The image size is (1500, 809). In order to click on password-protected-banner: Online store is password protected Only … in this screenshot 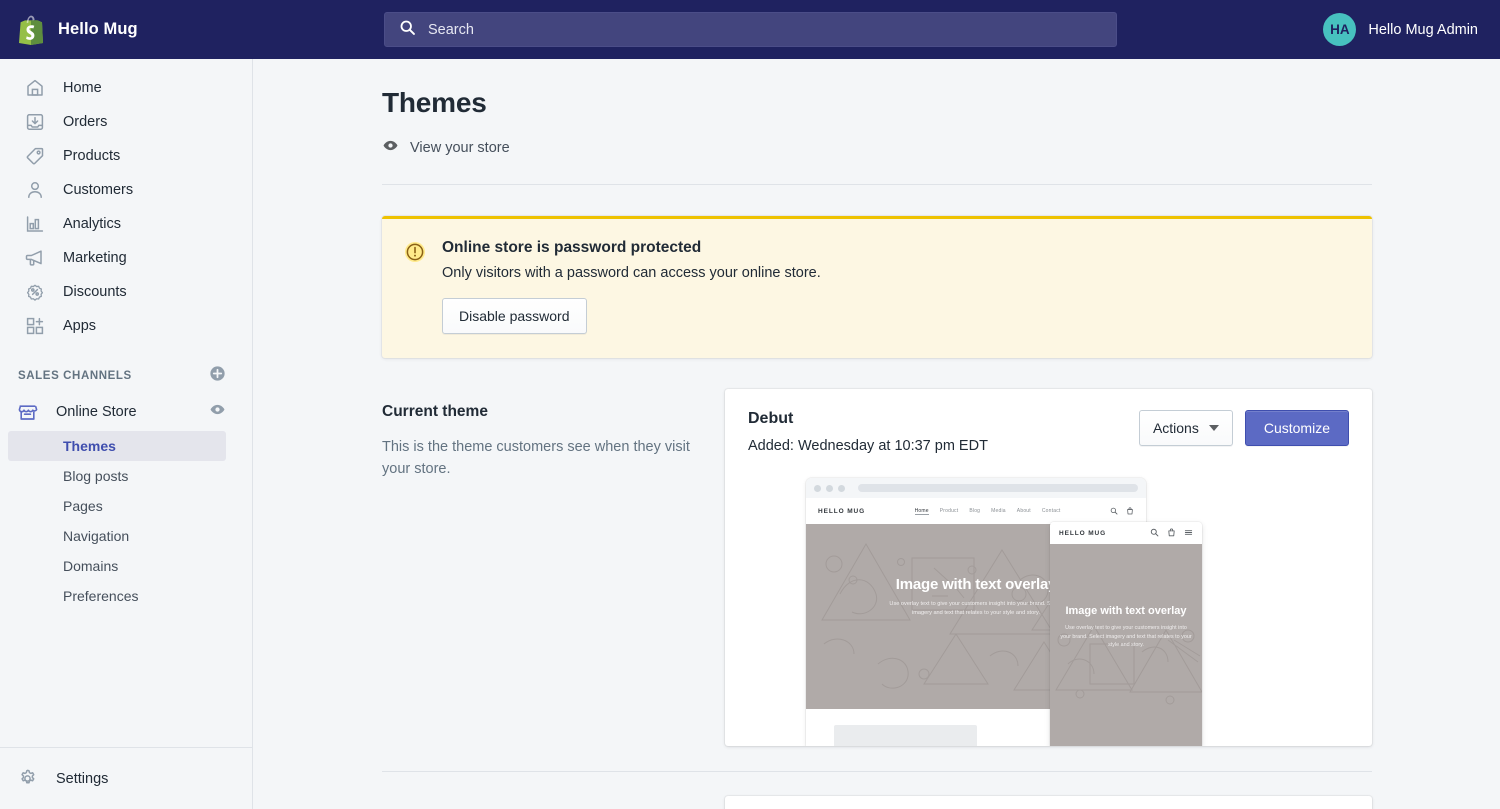, I will do `click(877, 287)`.